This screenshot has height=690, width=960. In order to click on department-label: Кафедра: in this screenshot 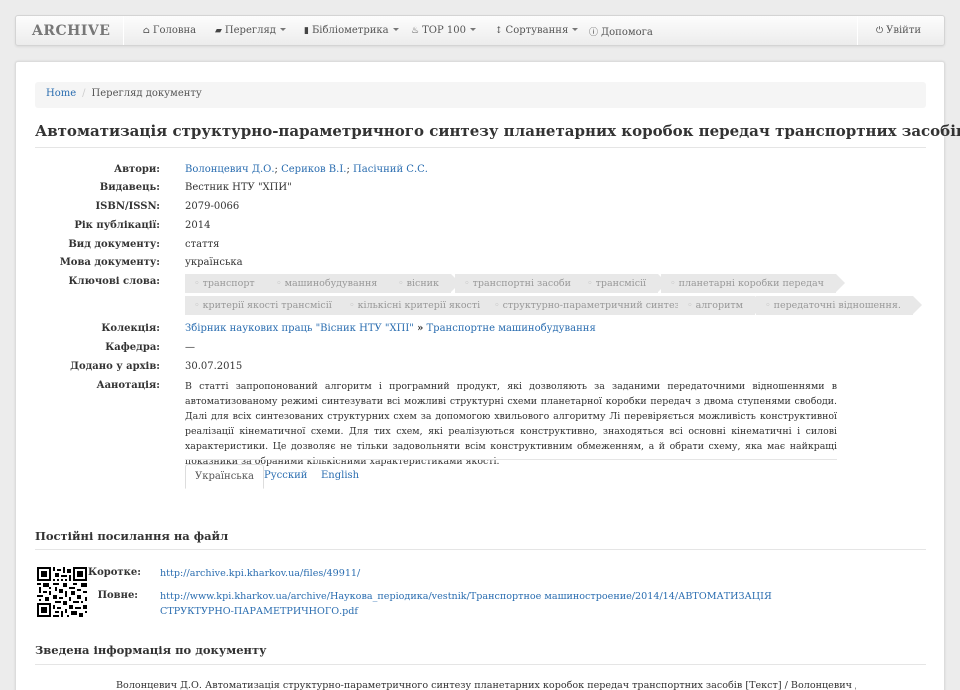, I will do `click(132, 347)`.